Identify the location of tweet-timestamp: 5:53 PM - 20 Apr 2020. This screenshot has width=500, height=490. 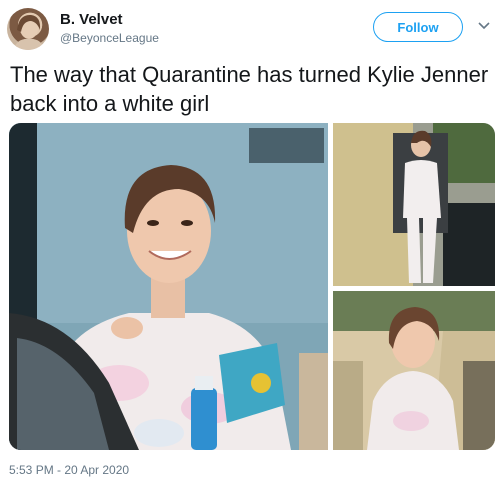
(69, 470).